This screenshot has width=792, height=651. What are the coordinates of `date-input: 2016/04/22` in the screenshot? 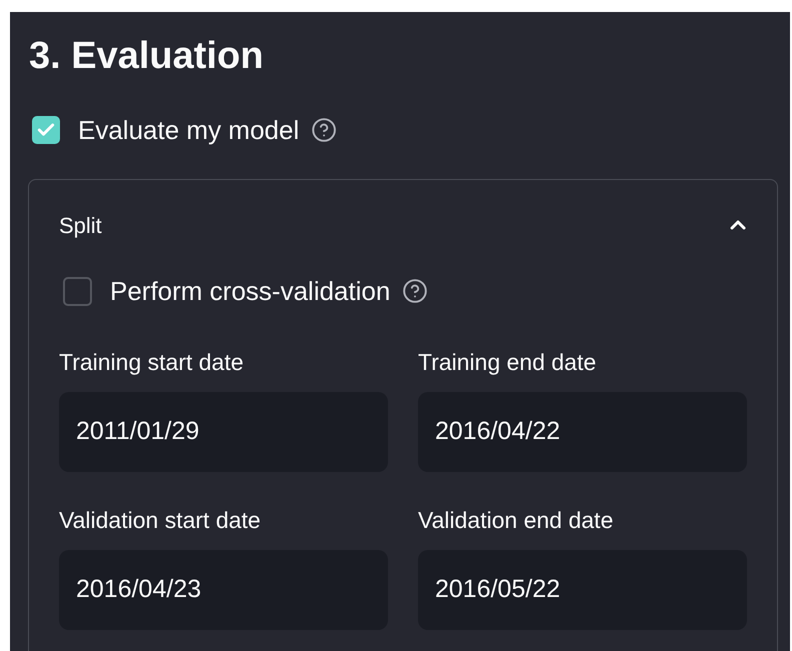 It's located at (582, 432).